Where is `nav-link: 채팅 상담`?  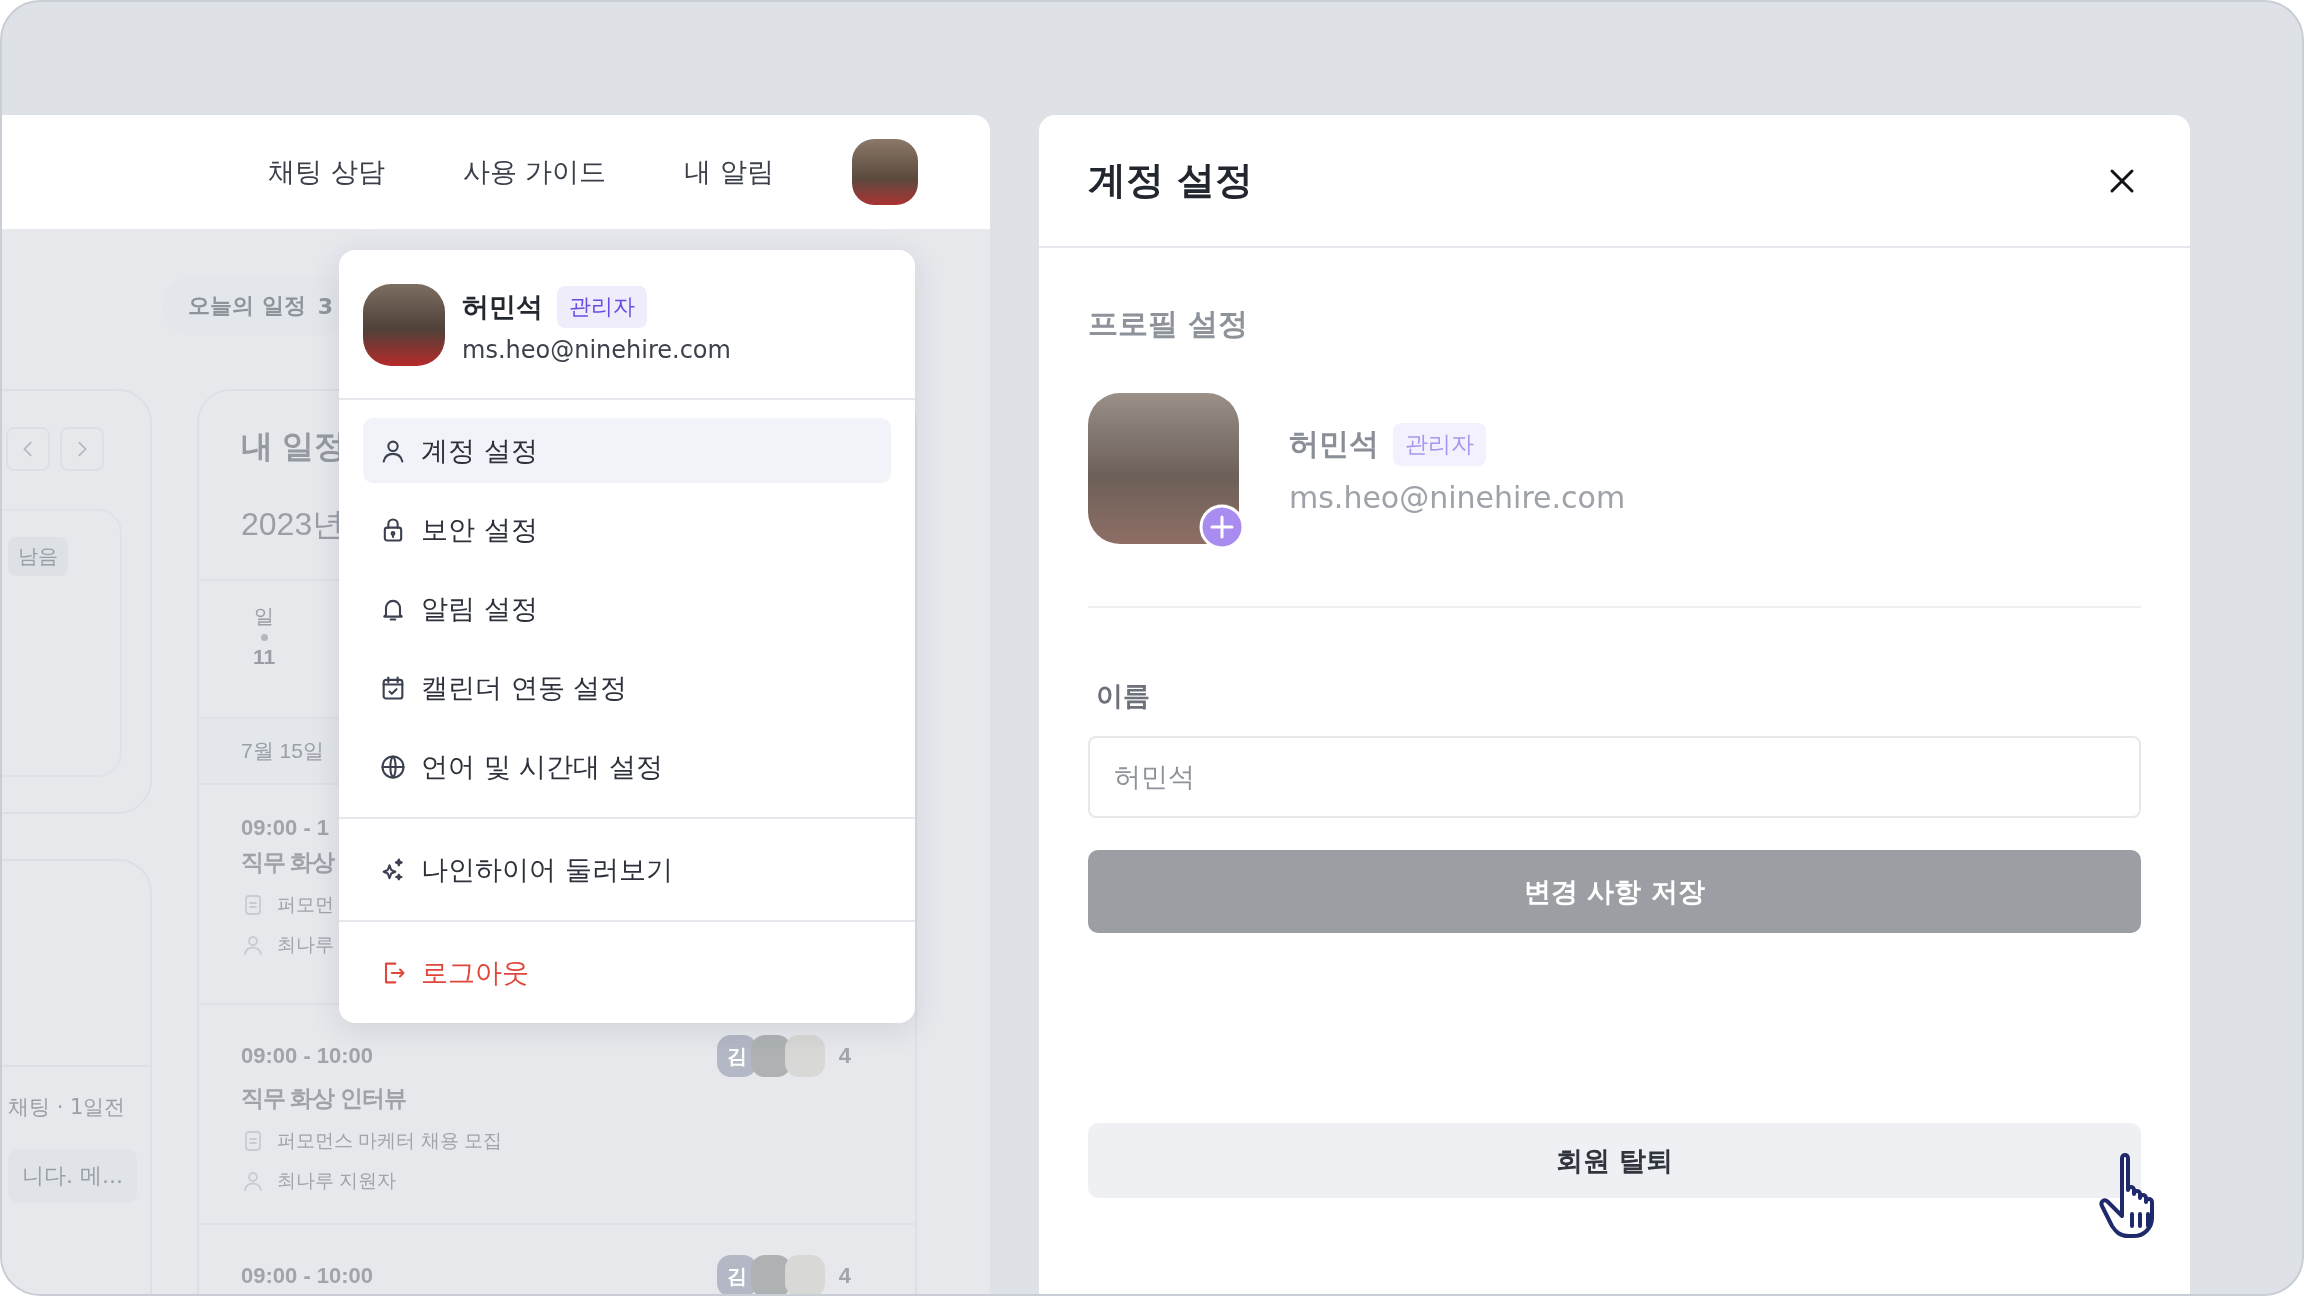
nav-link: 채팅 상담 is located at coordinates (326, 172).